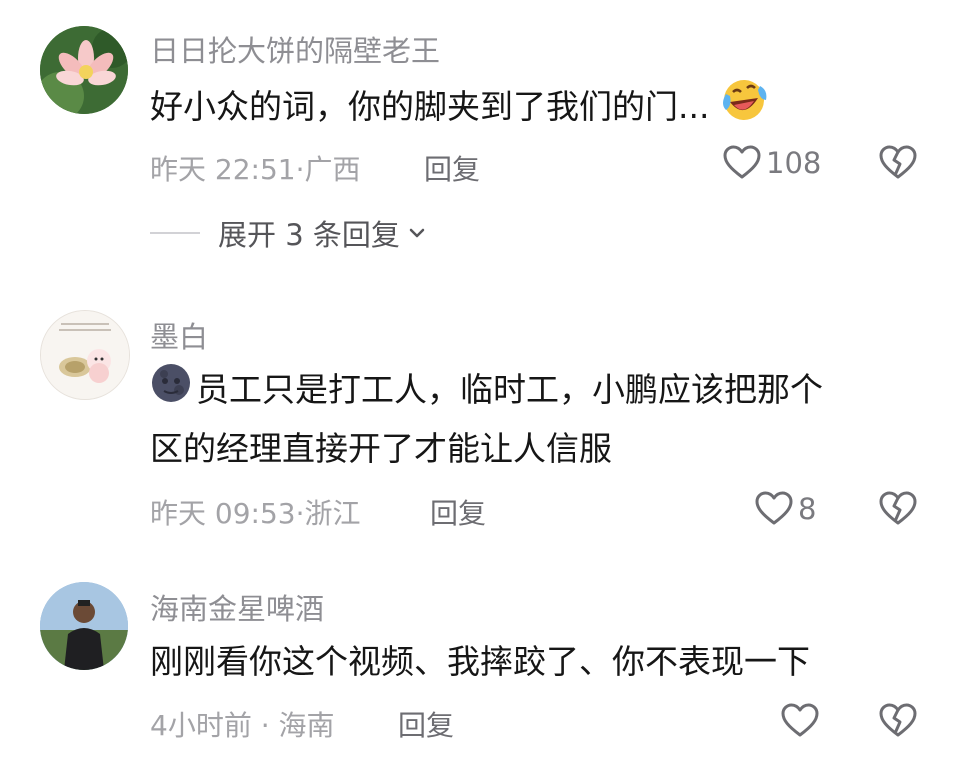 This screenshot has height=775, width=960. What do you see at coordinates (807, 509) in the screenshot?
I see `like-count: 8` at bounding box center [807, 509].